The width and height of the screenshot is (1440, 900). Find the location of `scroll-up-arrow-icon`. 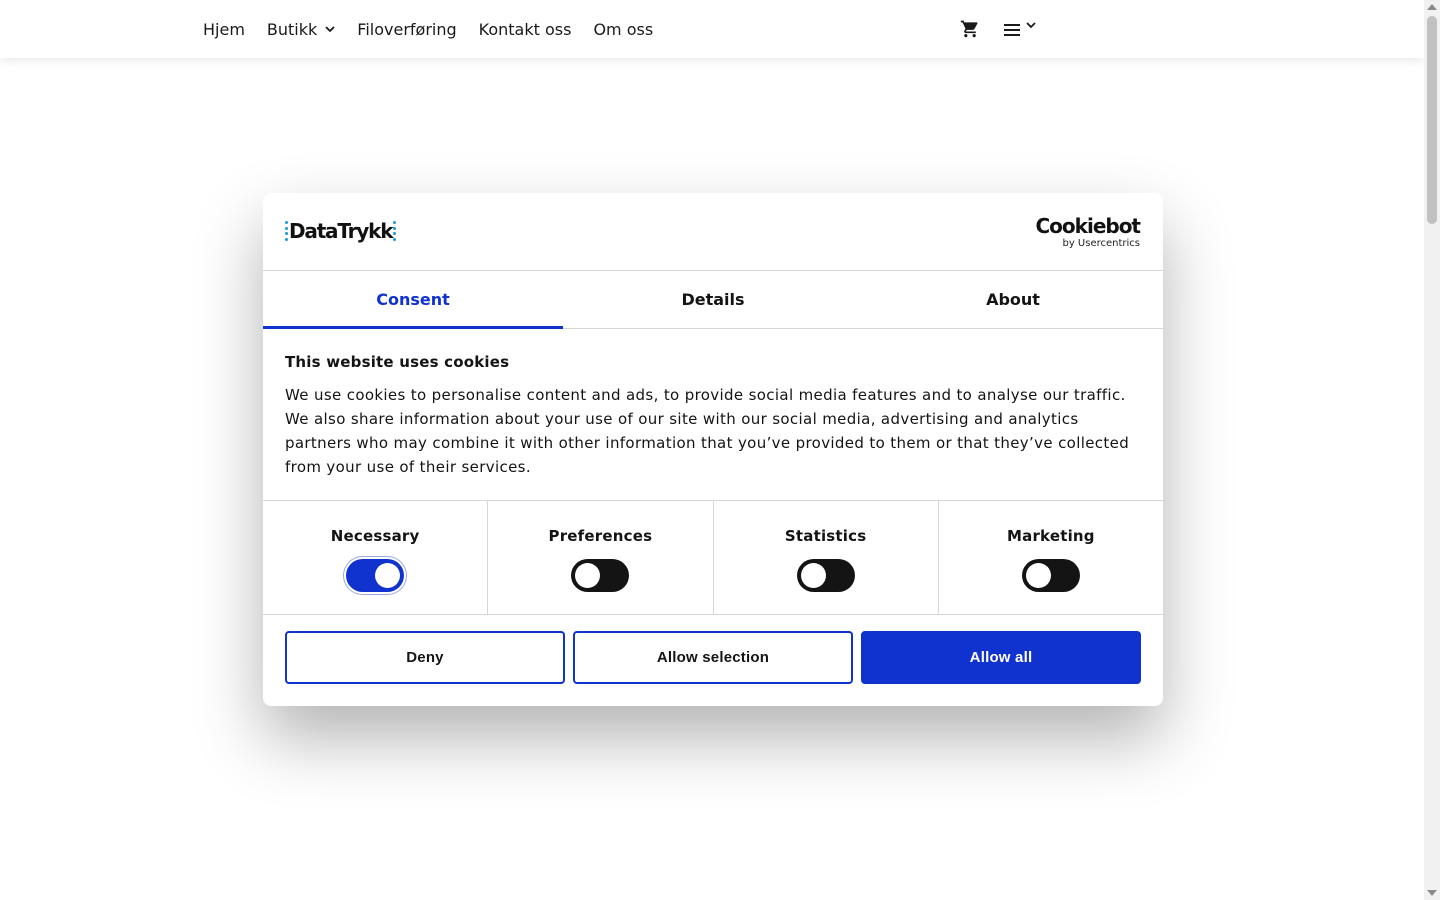

scroll-up-arrow-icon is located at coordinates (1432, 7).